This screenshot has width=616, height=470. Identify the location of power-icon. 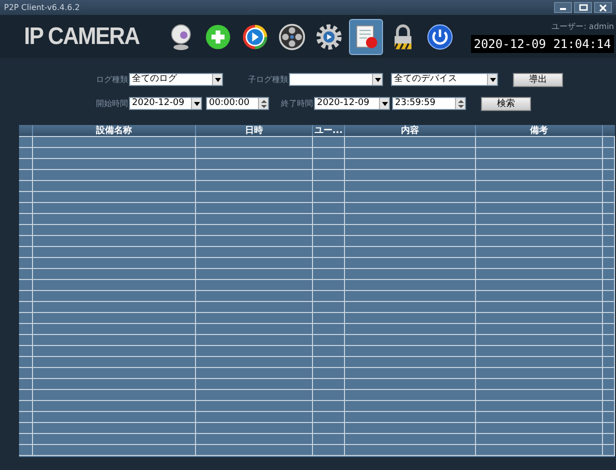
(440, 37).